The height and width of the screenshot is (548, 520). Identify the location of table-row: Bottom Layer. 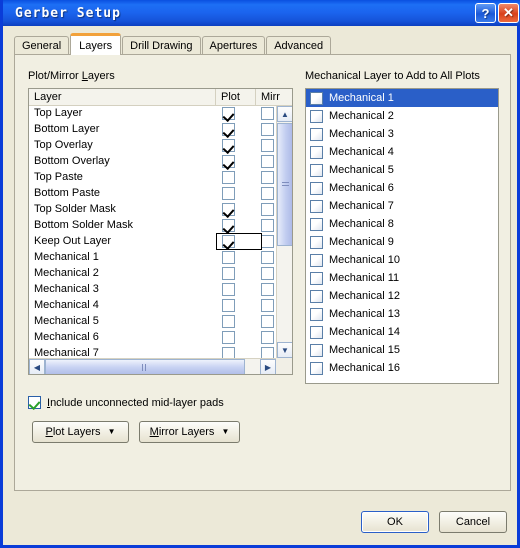
(160, 130).